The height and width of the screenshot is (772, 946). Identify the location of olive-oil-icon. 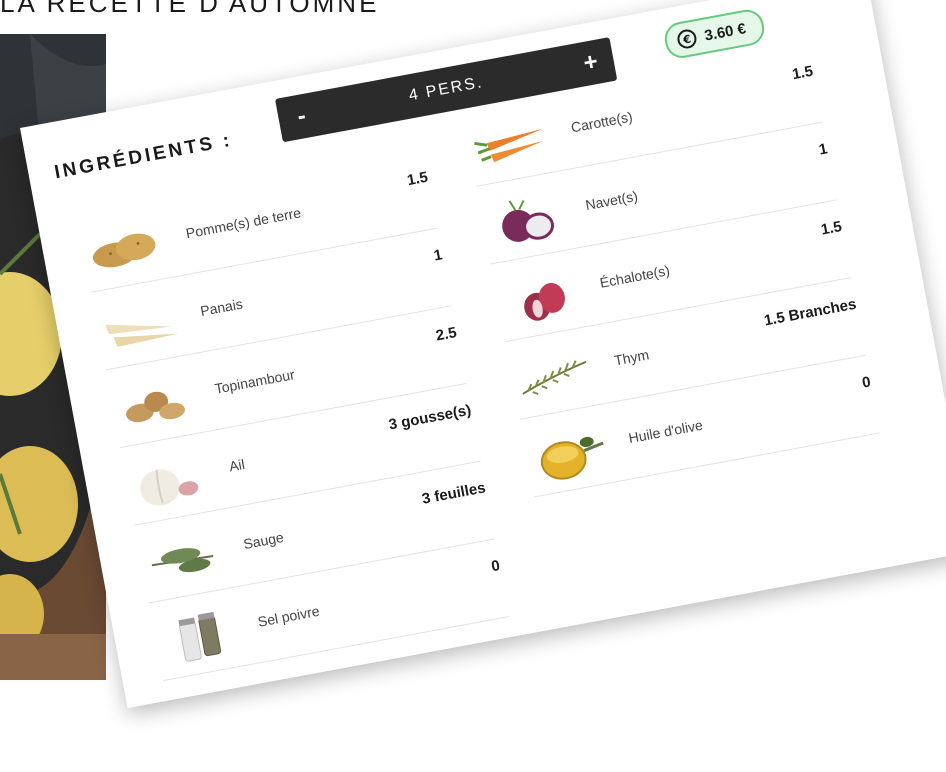
(569, 453).